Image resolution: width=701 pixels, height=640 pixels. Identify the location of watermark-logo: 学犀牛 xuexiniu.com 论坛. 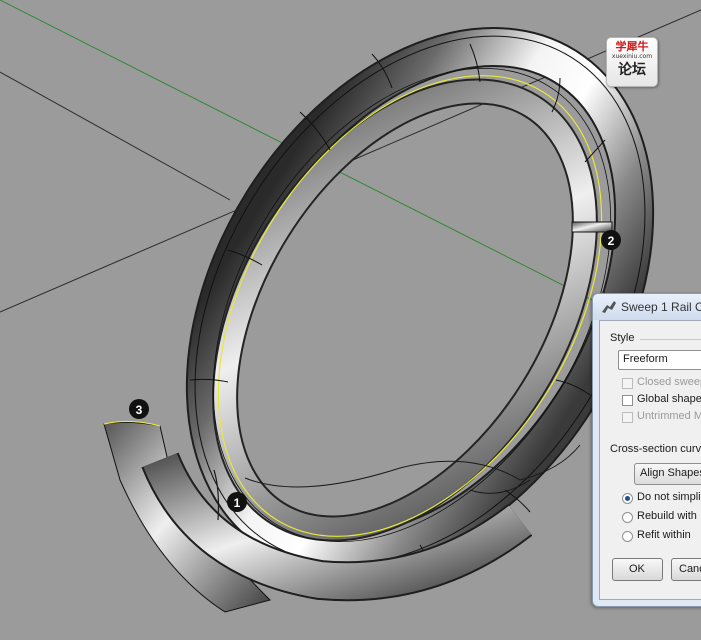
(632, 62).